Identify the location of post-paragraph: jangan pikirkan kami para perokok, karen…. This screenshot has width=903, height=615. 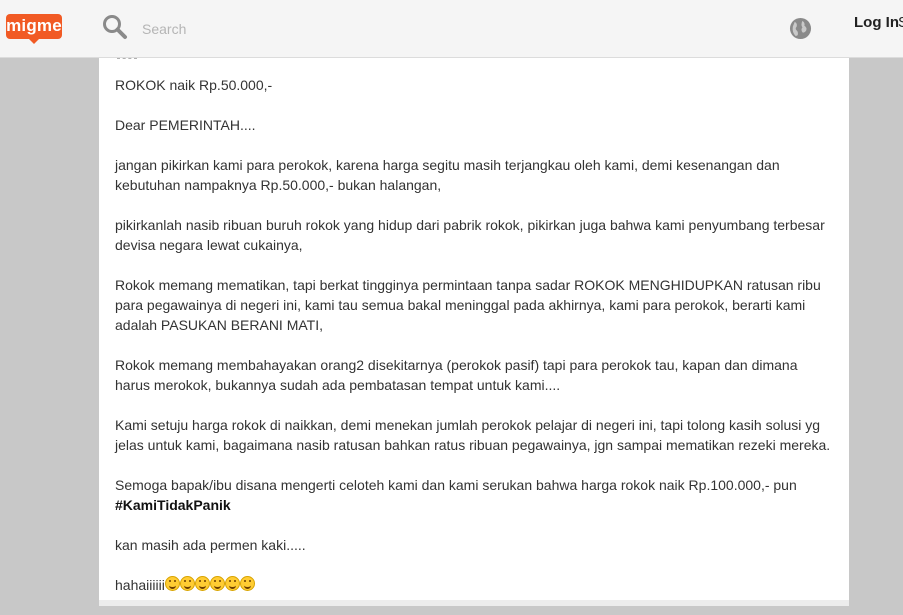
(447, 175).